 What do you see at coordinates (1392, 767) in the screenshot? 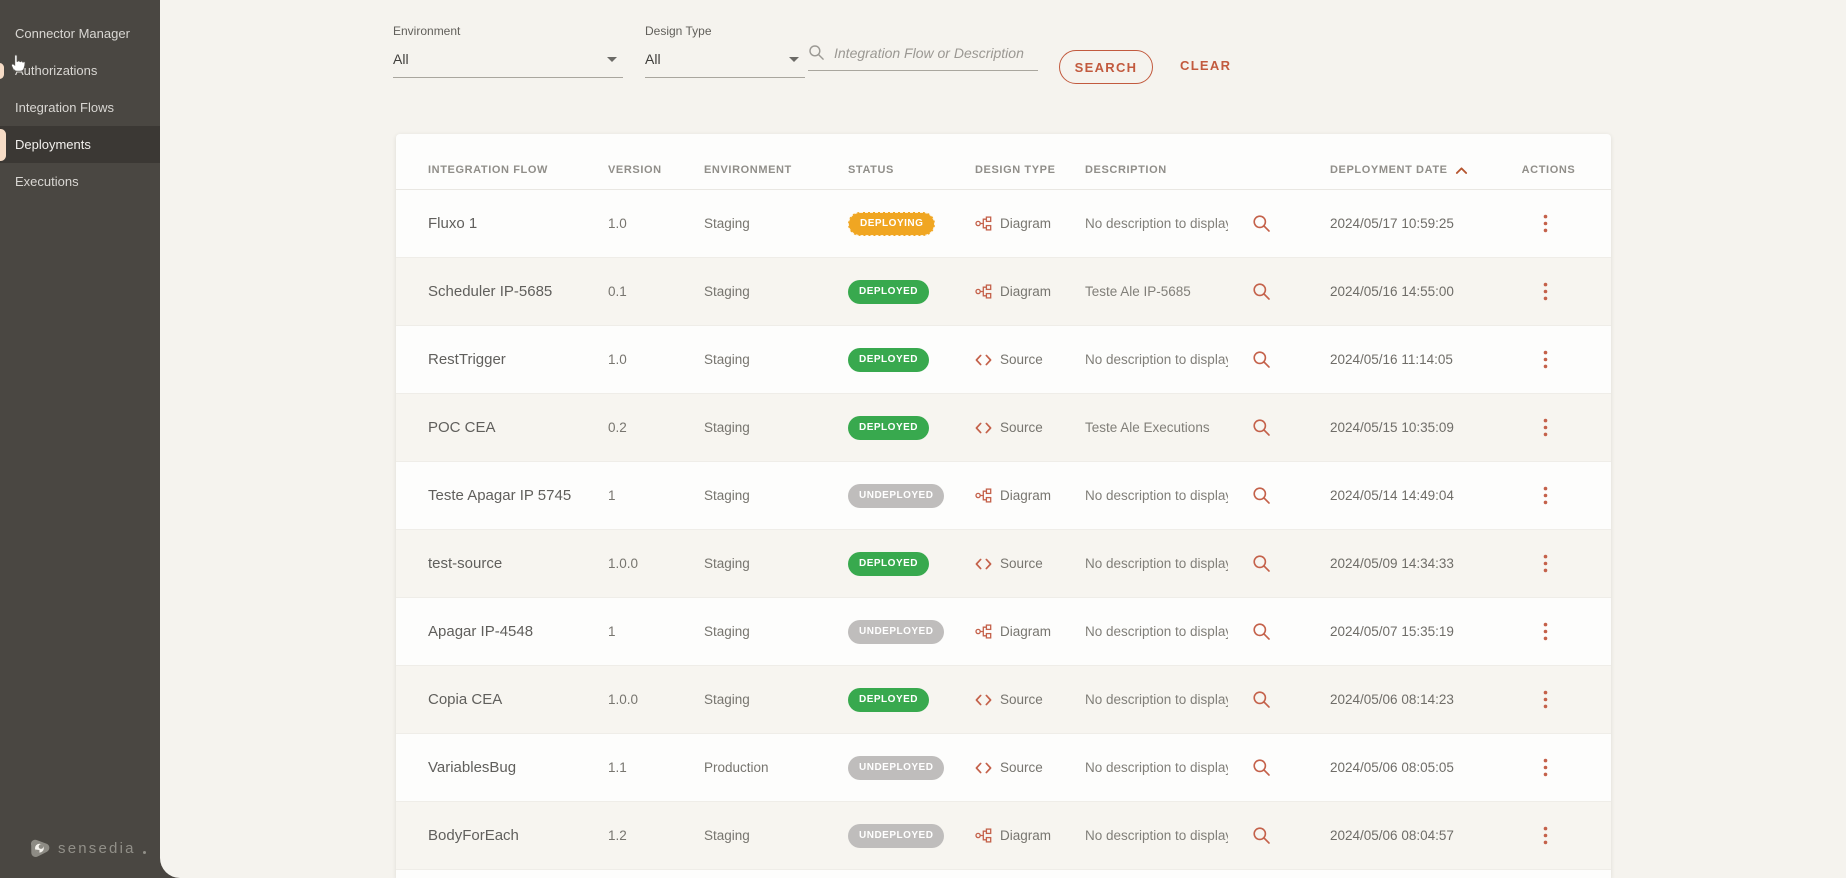
I see `cell-deployment-date: 2024/05/06 08:05:05` at bounding box center [1392, 767].